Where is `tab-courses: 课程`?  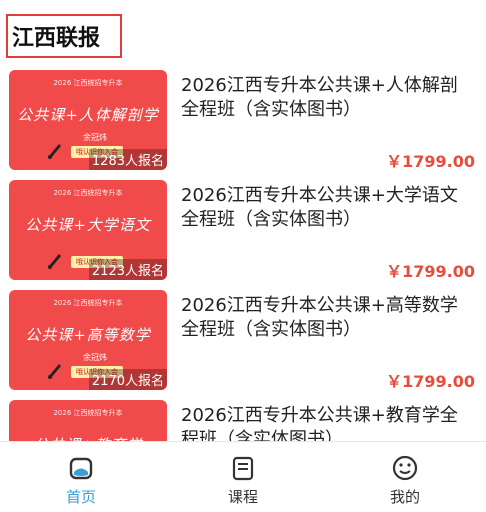
tab-courses: 课程 is located at coordinates (243, 477).